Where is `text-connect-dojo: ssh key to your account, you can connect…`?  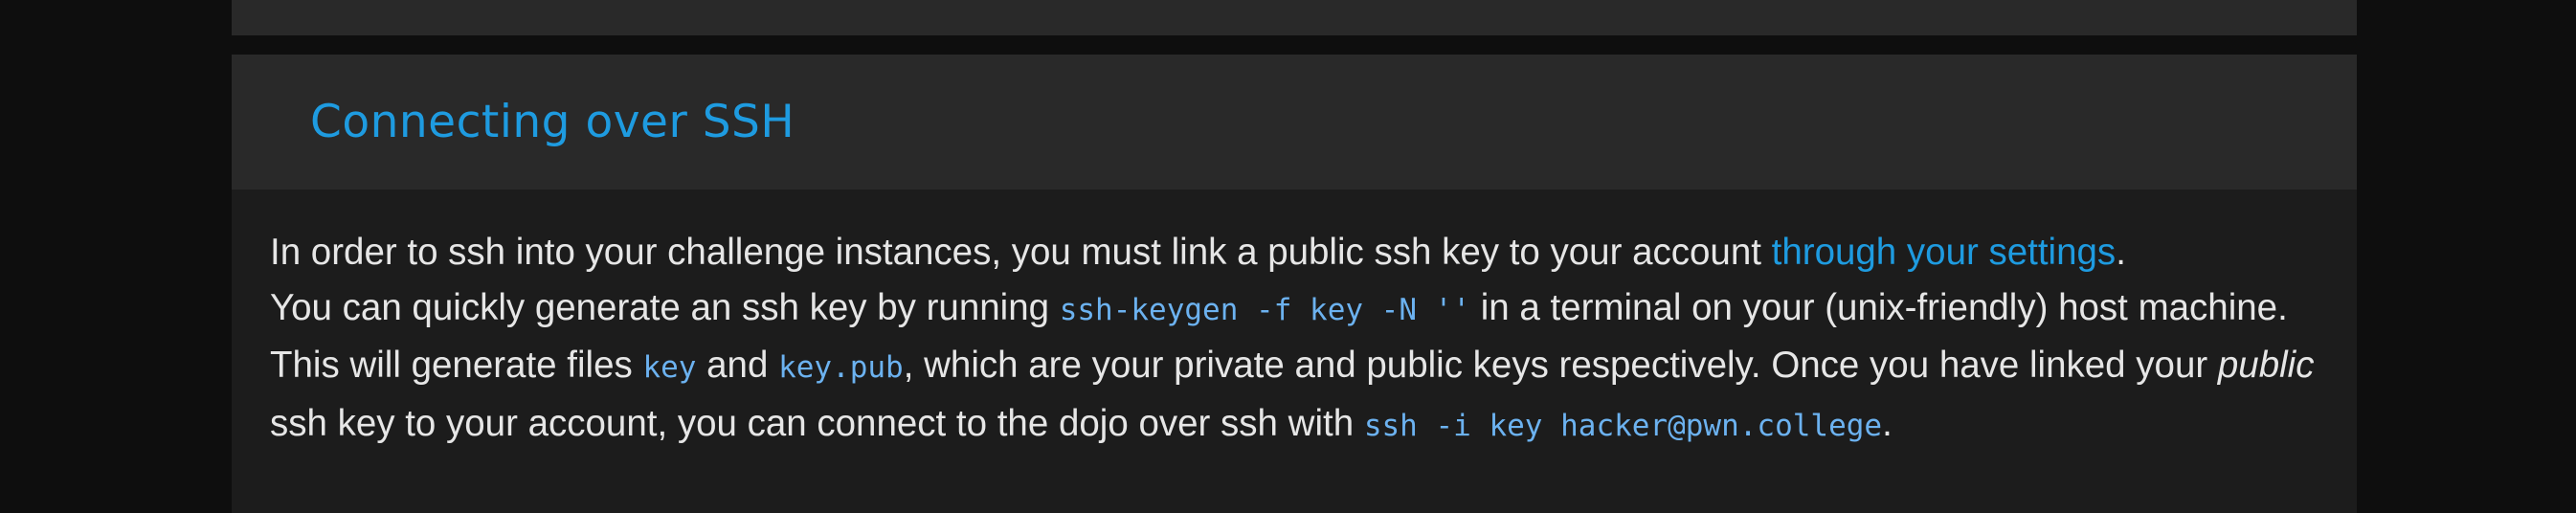
text-connect-dojo: ssh key to your account, you can connect… is located at coordinates (817, 423).